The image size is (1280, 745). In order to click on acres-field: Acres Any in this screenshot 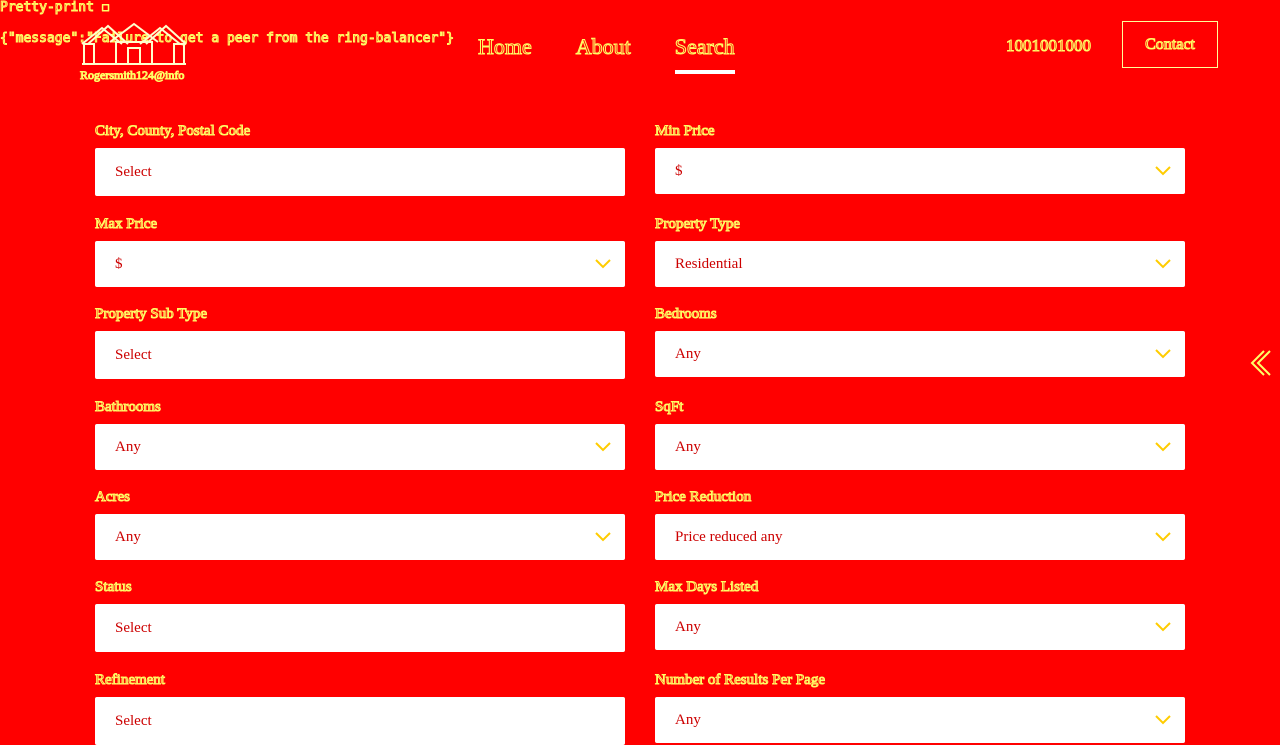, I will do `click(360, 524)`.